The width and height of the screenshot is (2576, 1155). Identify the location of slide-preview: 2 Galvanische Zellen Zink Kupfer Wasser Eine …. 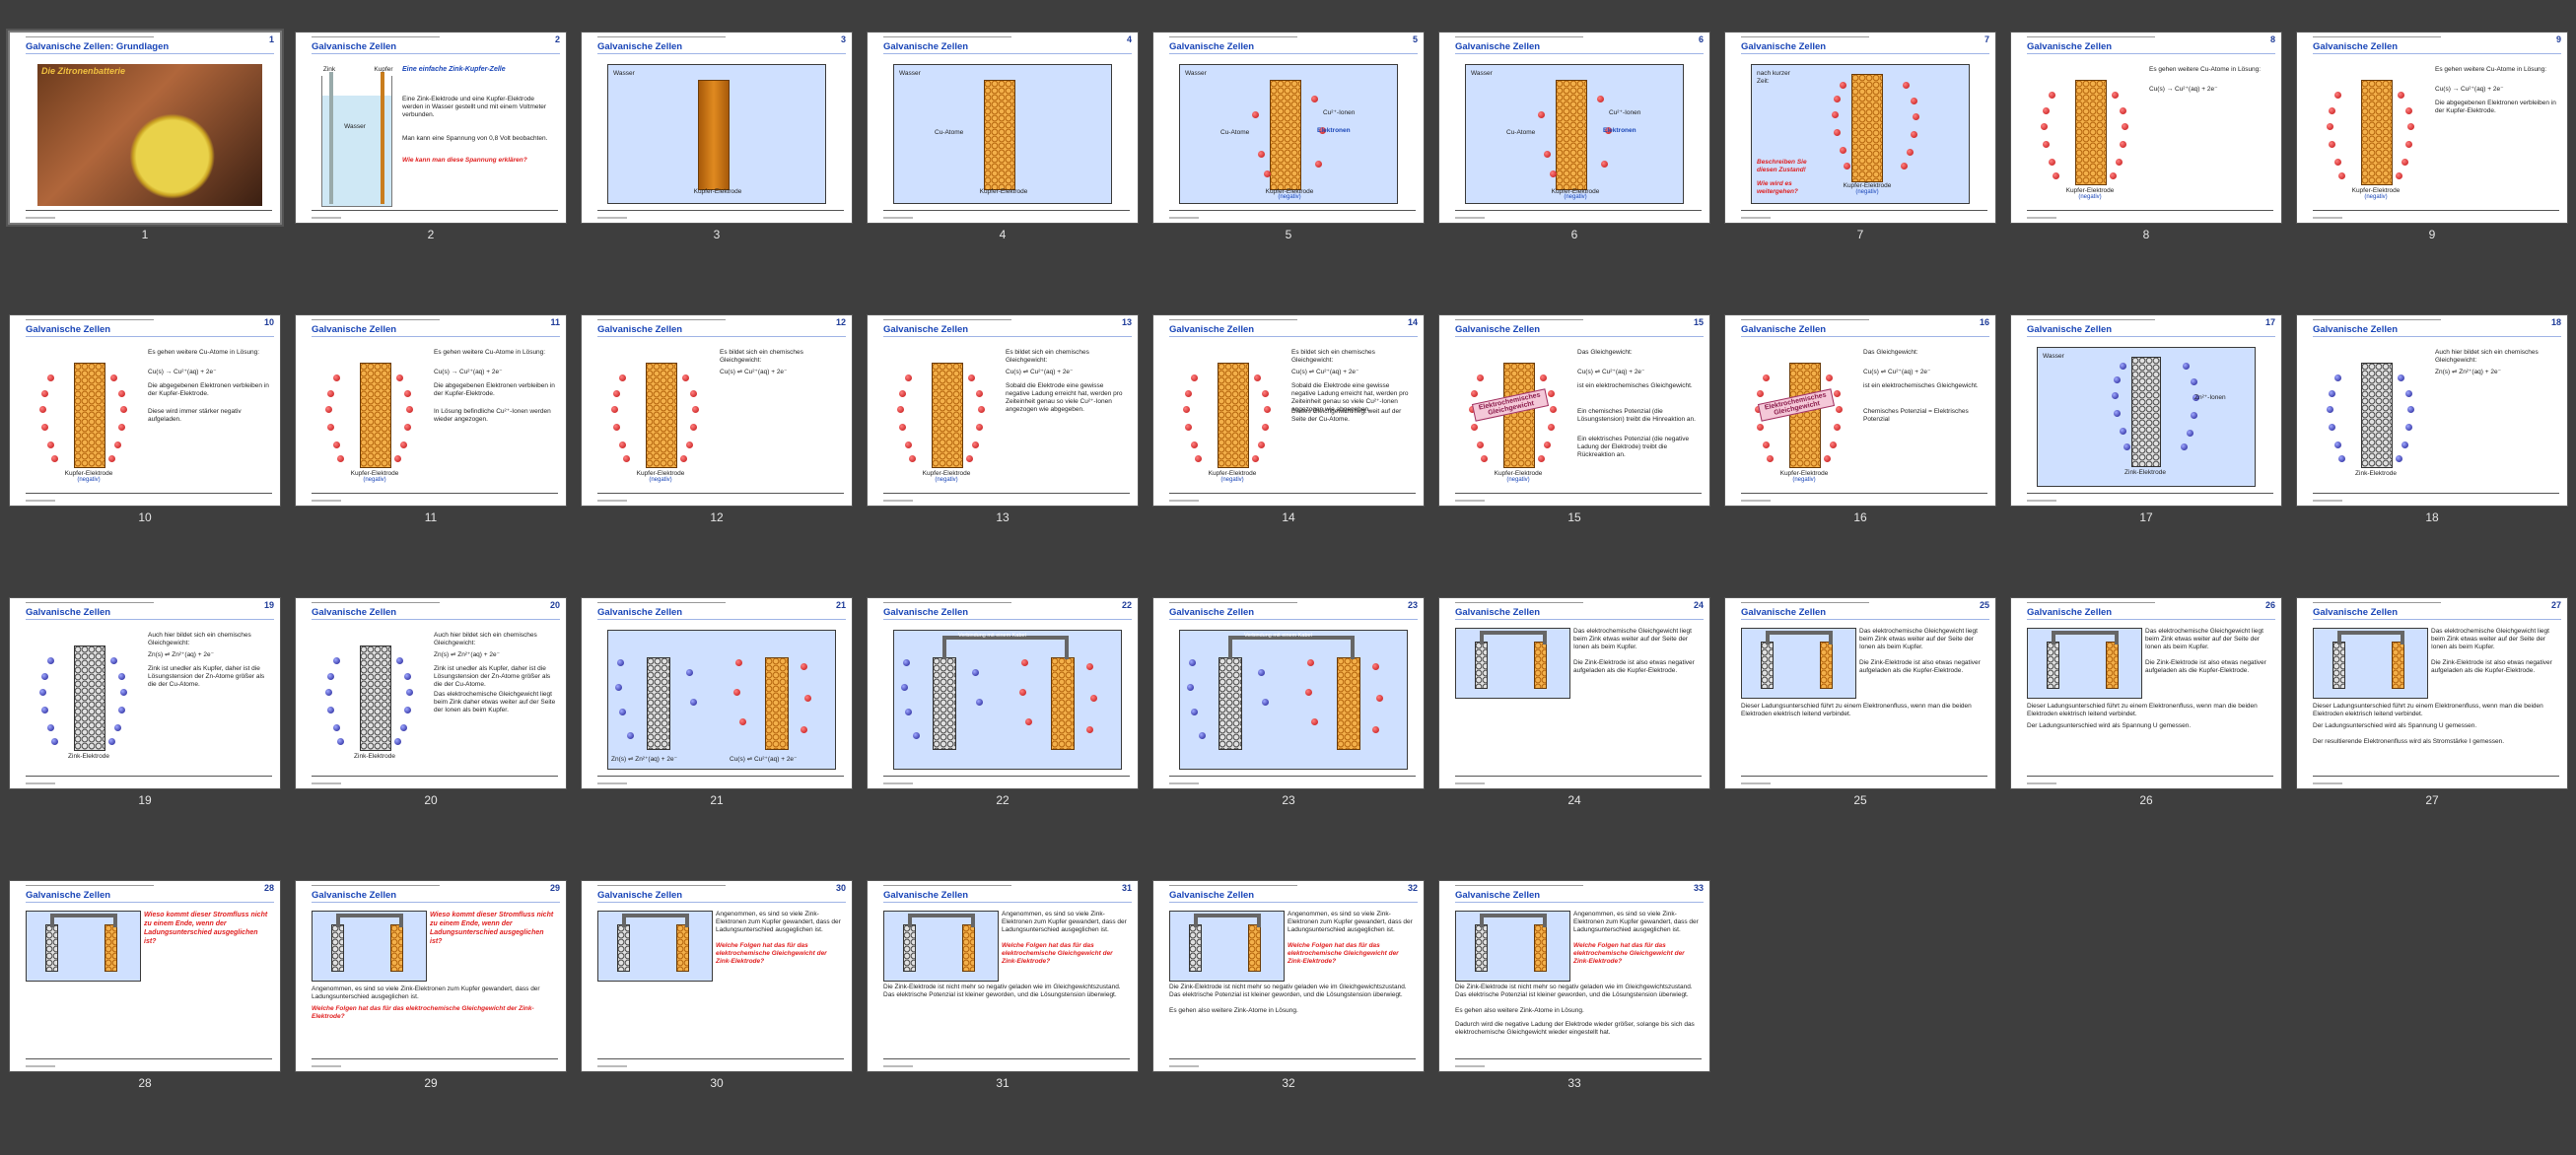
(431, 128).